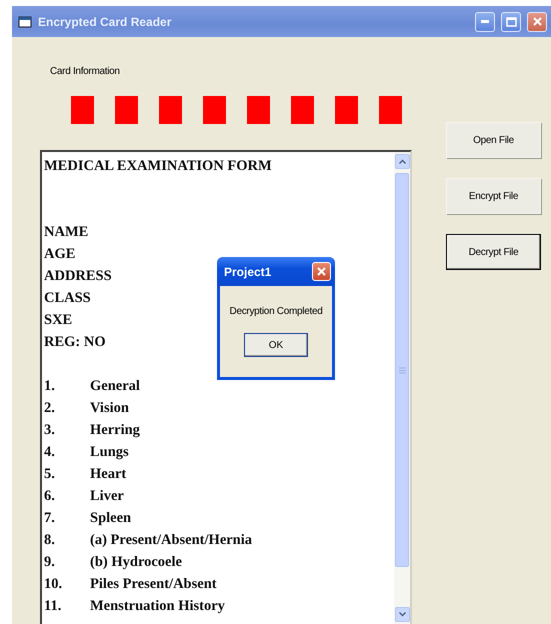 This screenshot has width=551, height=624. What do you see at coordinates (493, 252) in the screenshot?
I see `action-button: Decrypt File` at bounding box center [493, 252].